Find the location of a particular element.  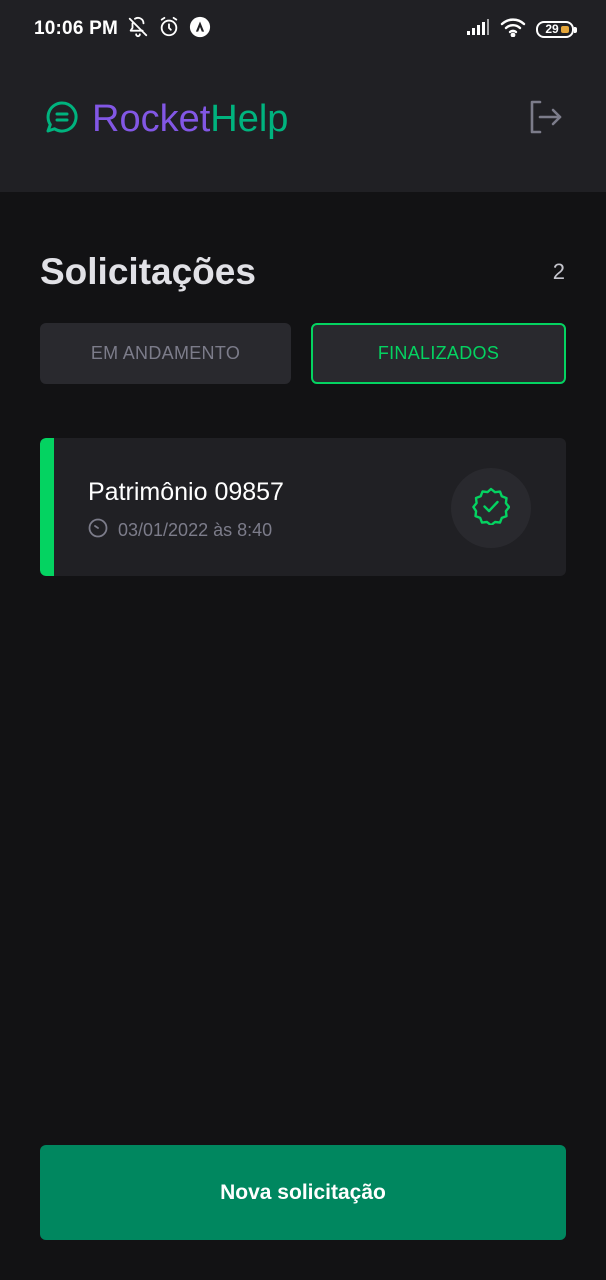

check-badge-icon is located at coordinates (491, 508).